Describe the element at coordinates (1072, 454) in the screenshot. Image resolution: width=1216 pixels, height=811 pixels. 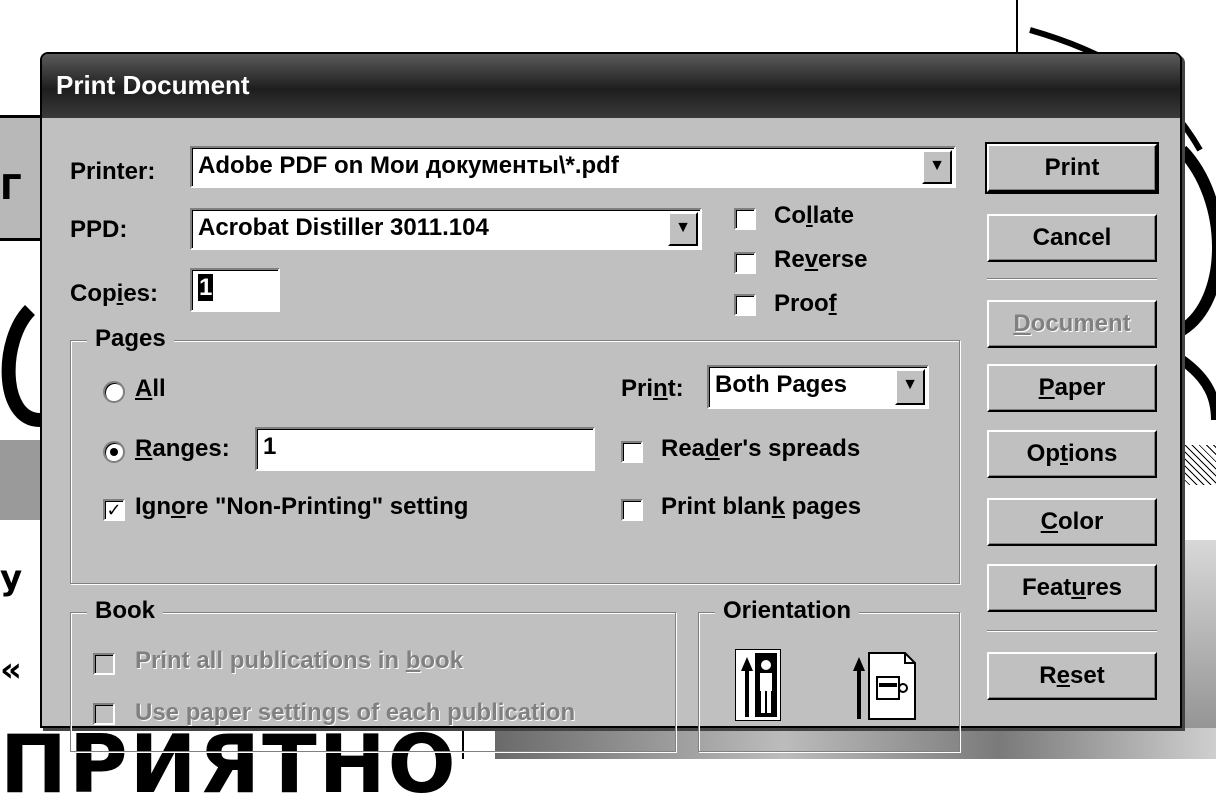
I see `options-button: Options` at that location.